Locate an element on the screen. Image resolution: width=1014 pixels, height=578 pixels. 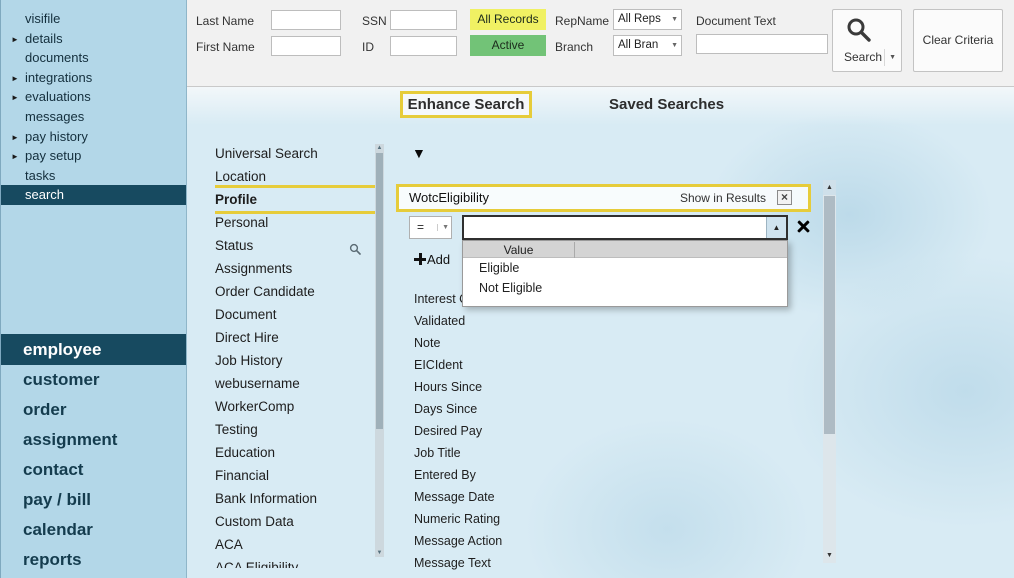
category-item-financial: Financial is located at coordinates (295, 475).